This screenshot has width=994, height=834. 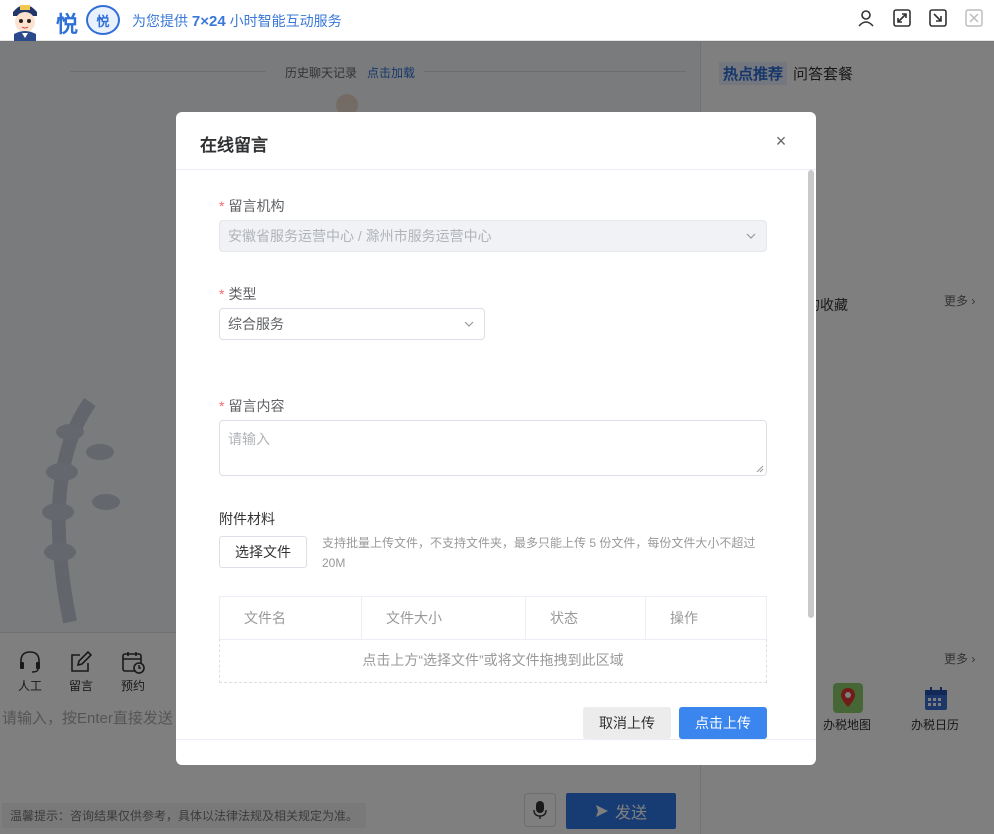 What do you see at coordinates (25, 20) in the screenshot?
I see `mascot-avatar` at bounding box center [25, 20].